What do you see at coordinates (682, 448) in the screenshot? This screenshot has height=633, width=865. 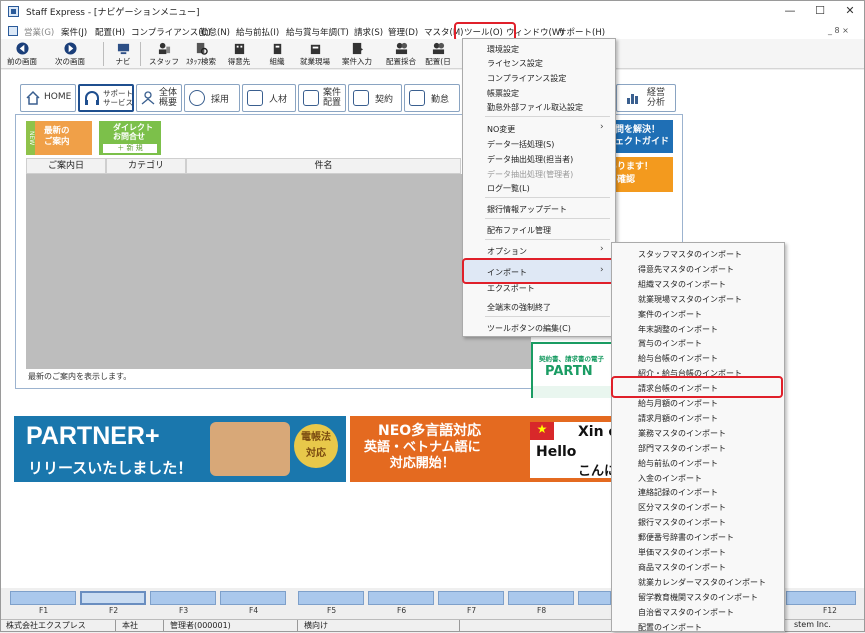 I see `import-submenu-item: 部門マスタのインポート` at bounding box center [682, 448].